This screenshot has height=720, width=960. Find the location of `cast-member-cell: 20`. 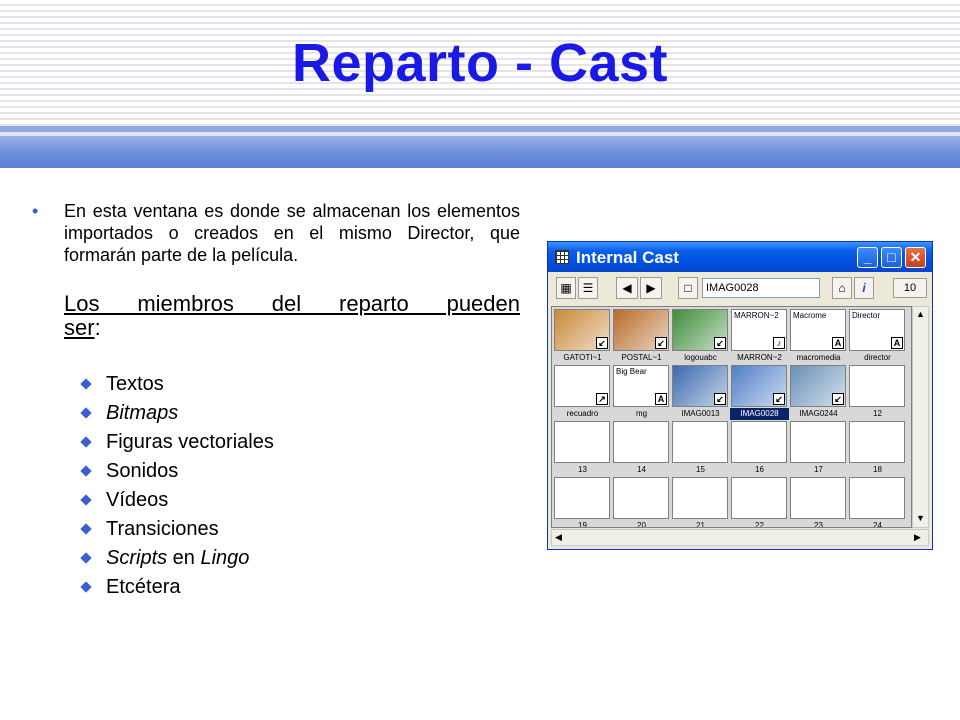

cast-member-cell: 20 is located at coordinates (641, 501).